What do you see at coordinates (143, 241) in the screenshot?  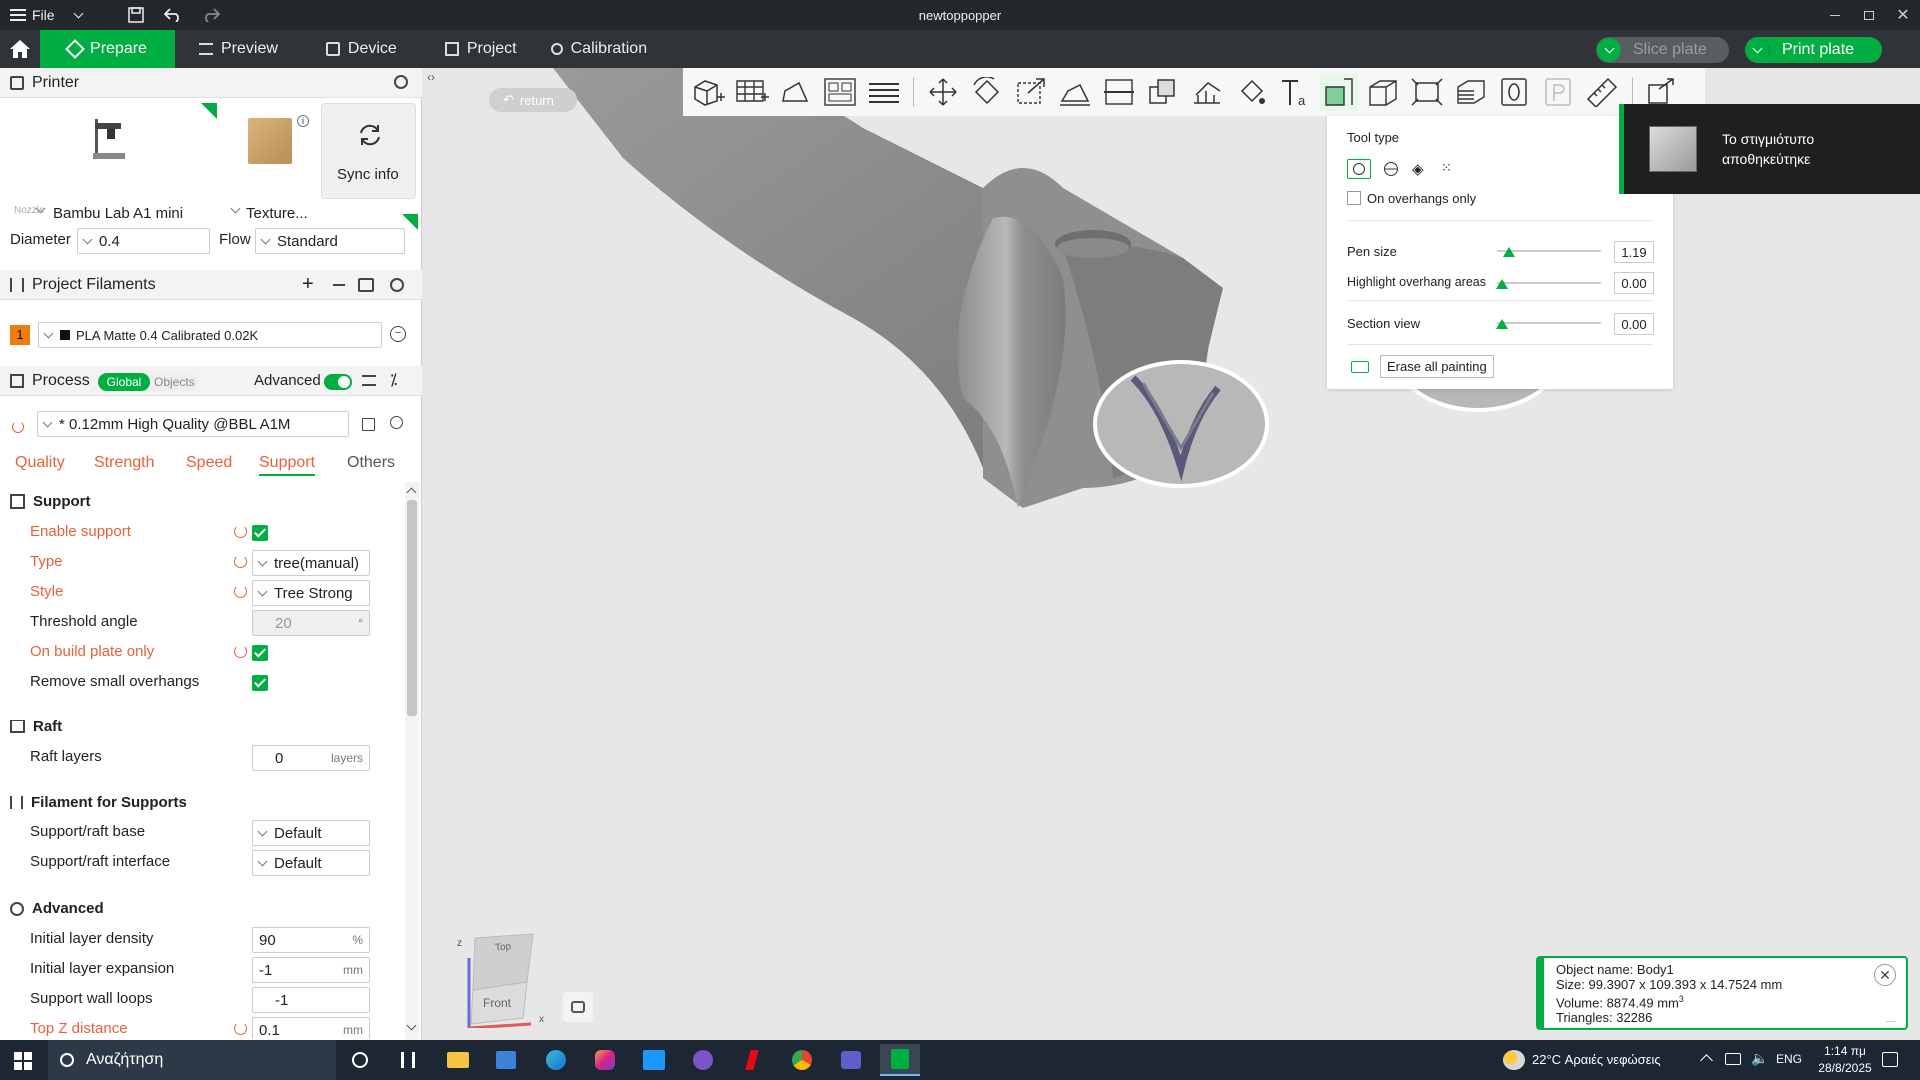 I see `diameter-select: 0.4` at bounding box center [143, 241].